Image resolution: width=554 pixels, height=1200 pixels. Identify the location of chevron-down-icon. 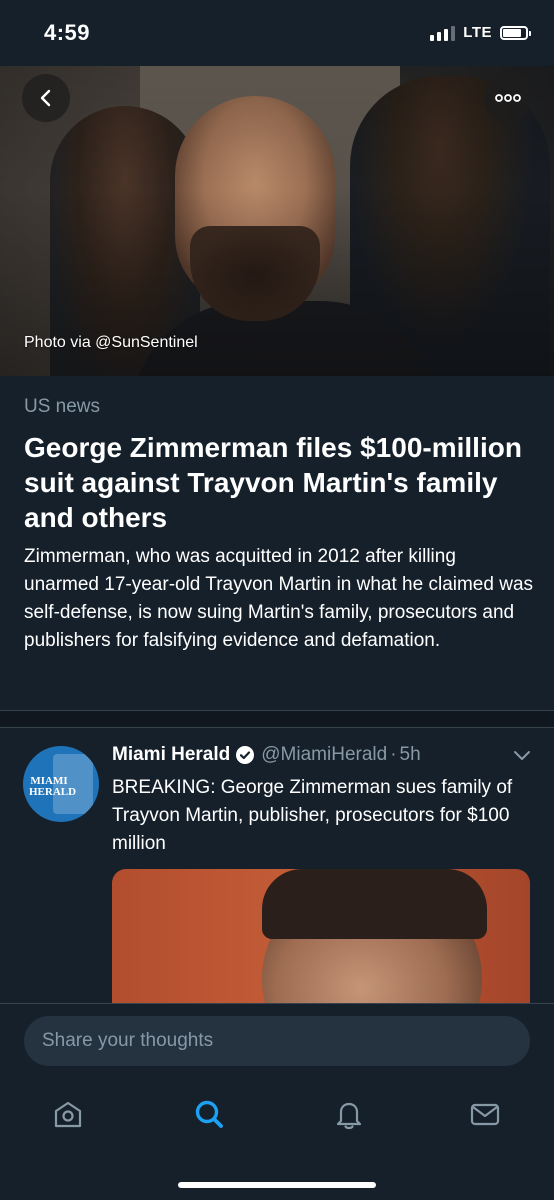
(522, 755).